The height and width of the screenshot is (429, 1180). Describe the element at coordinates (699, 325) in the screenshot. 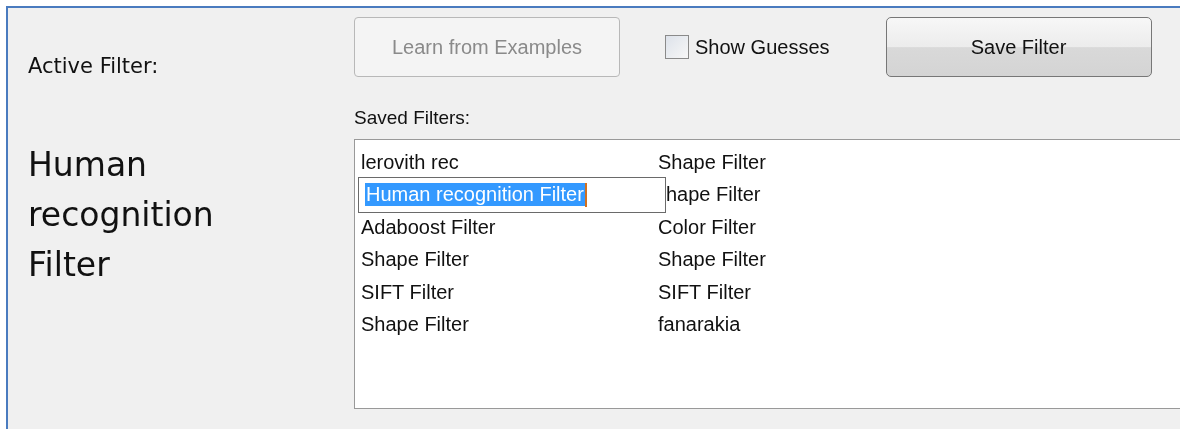

I see `filter-type: fanarakia` at that location.